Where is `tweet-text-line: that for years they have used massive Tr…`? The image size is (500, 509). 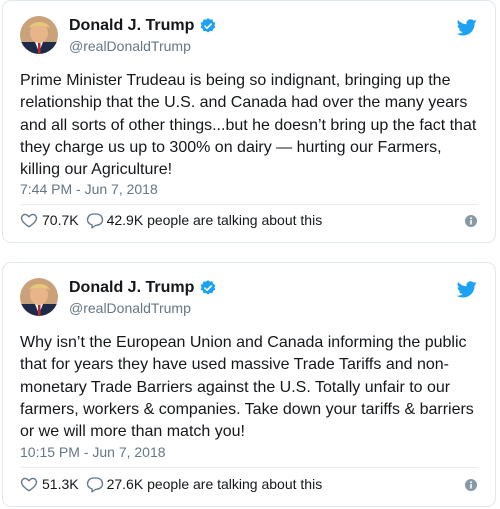 tweet-text-line: that for years they have used massive Tr… is located at coordinates (234, 365).